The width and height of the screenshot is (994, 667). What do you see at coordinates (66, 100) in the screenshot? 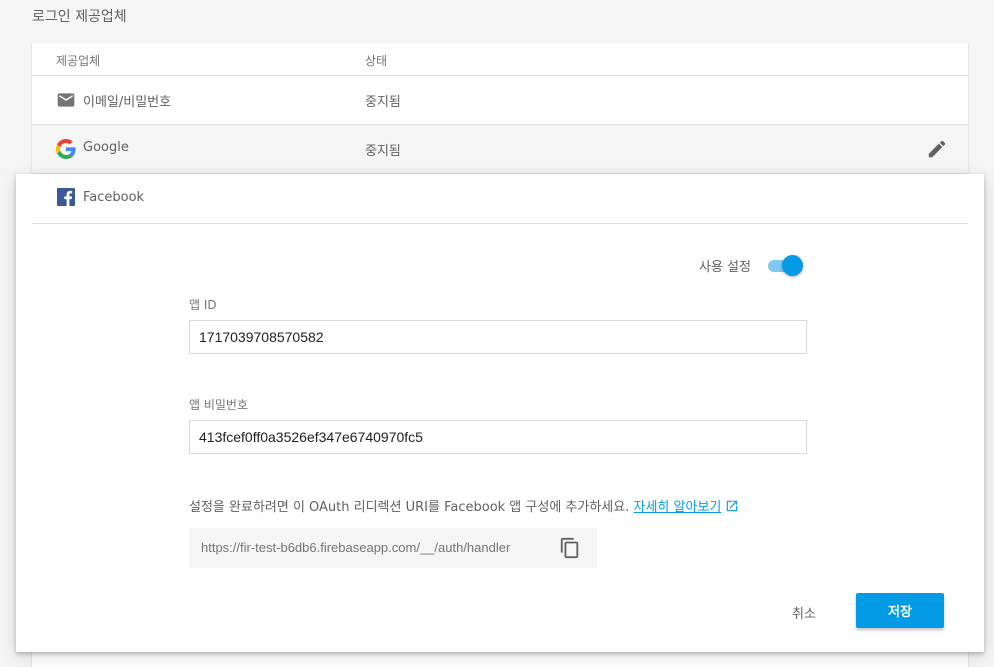
I see `mail-icon` at bounding box center [66, 100].